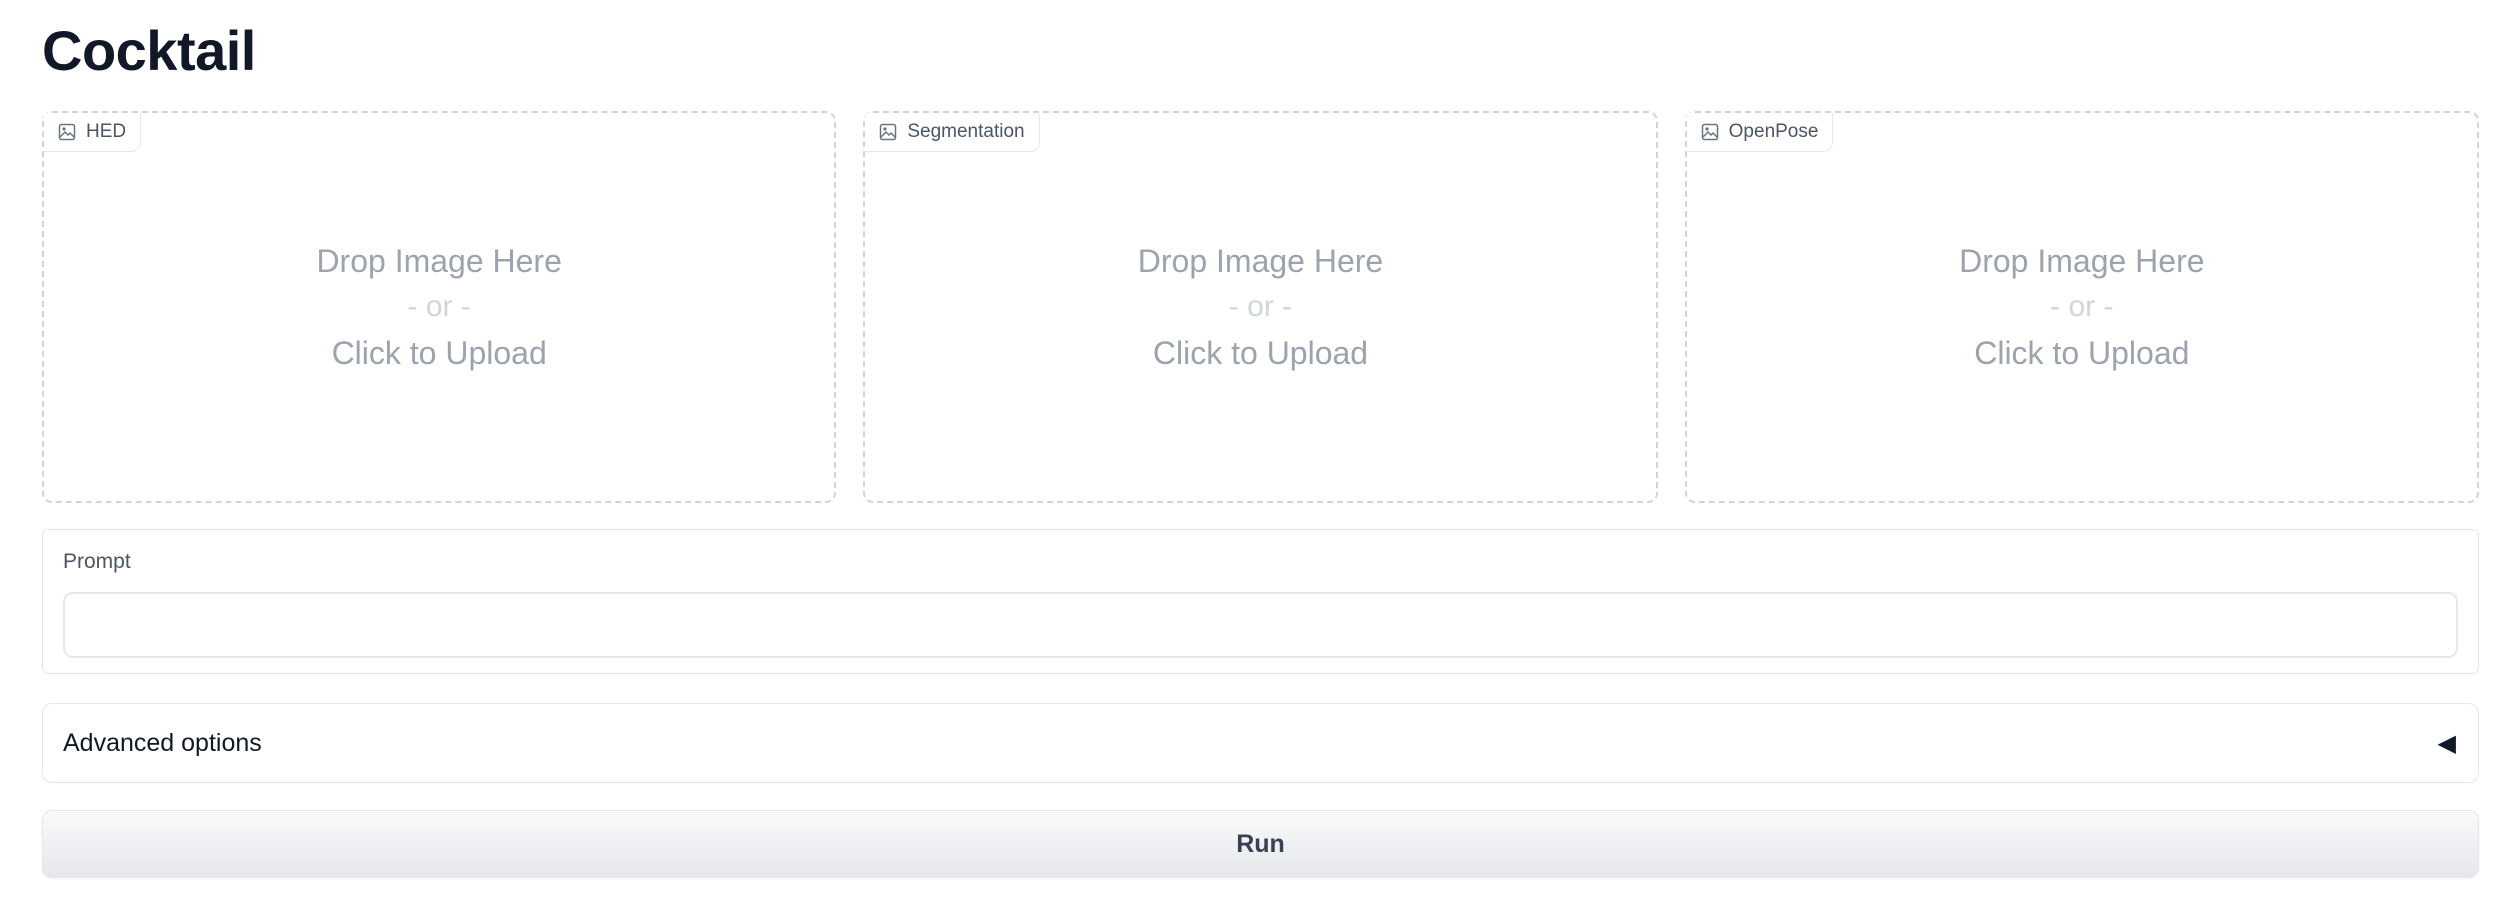 The width and height of the screenshot is (2513, 898). What do you see at coordinates (1773, 131) in the screenshot?
I see `upload-label-text: OpenPose` at bounding box center [1773, 131].